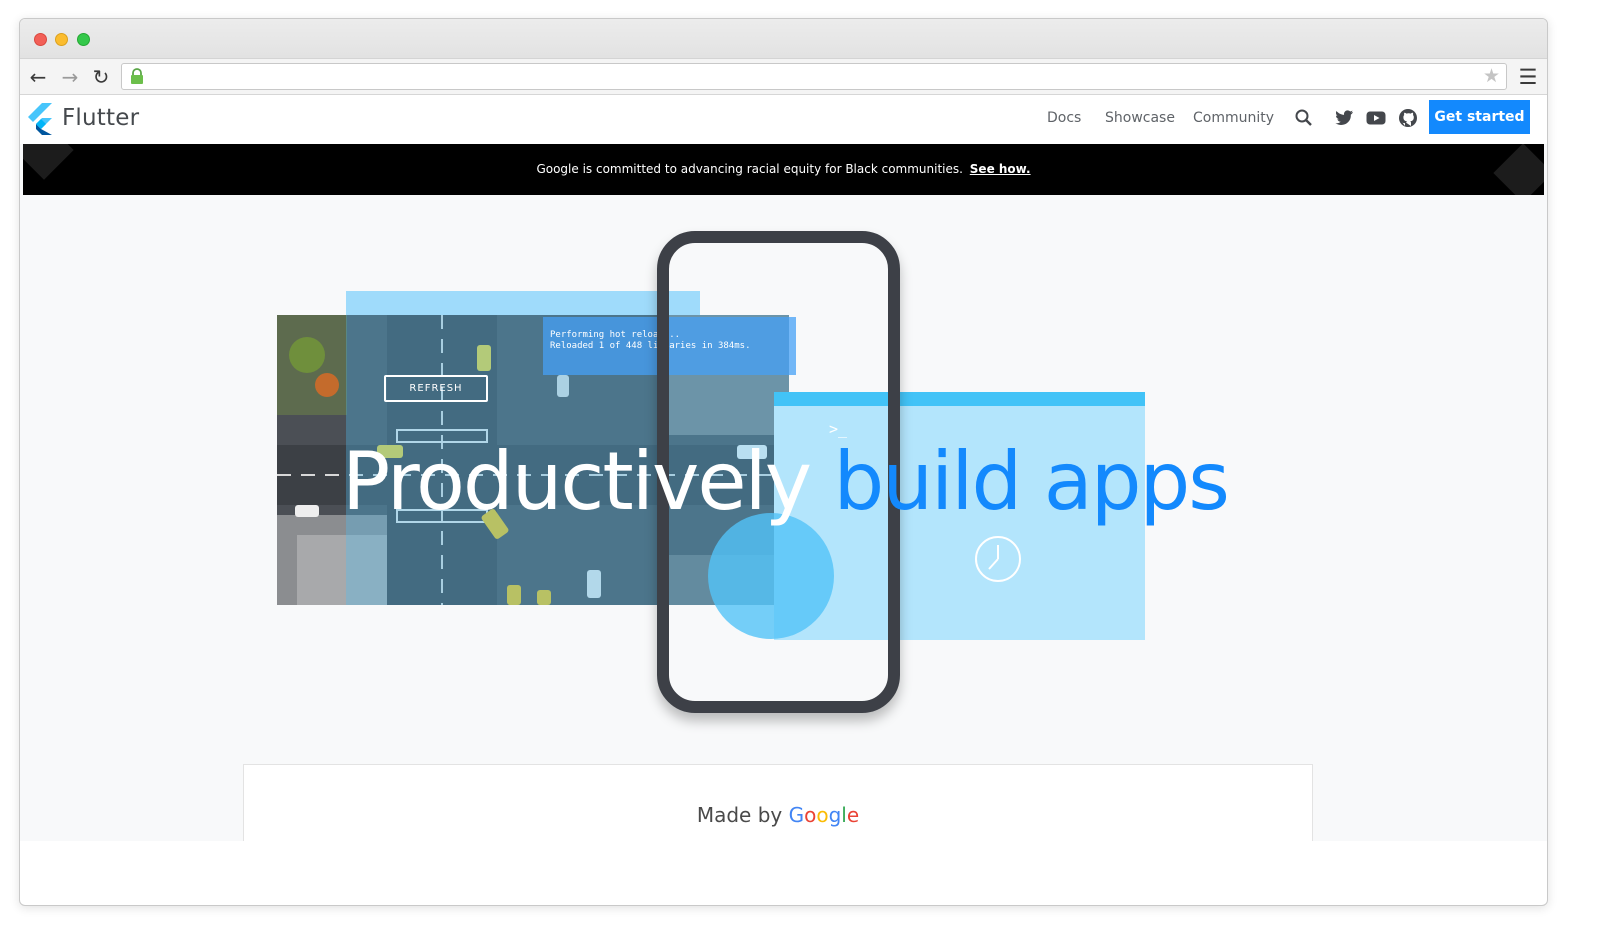 The image size is (1600, 950). I want to click on get-started-button: Get started, so click(1479, 117).